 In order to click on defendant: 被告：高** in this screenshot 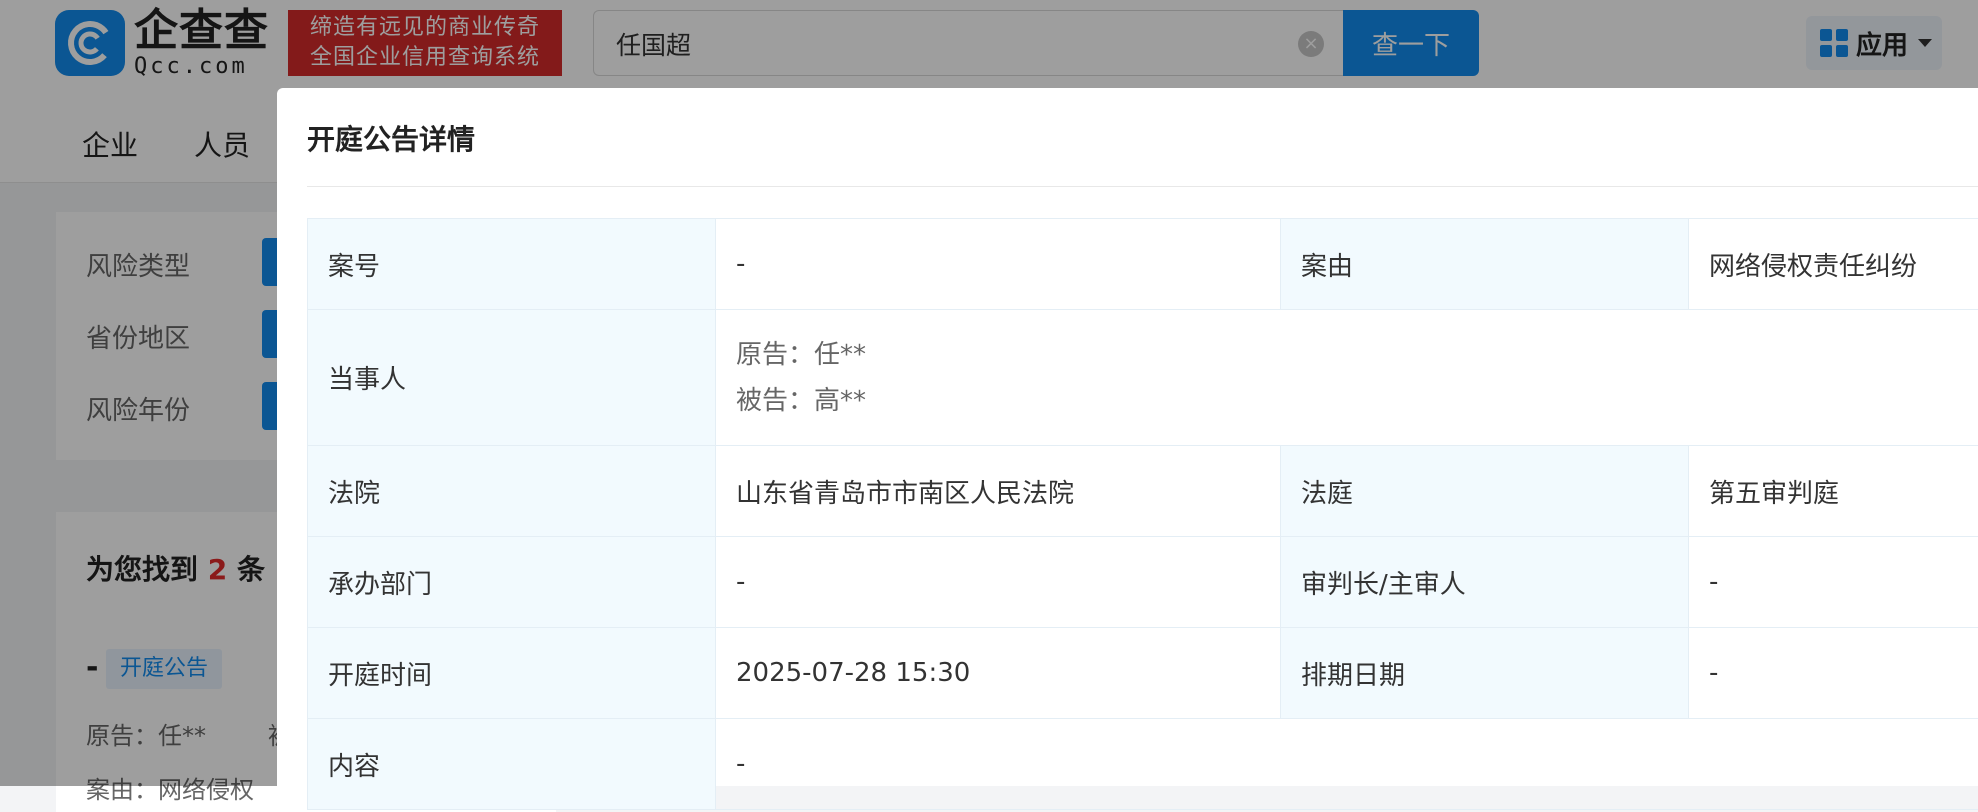, I will do `click(1357, 401)`.